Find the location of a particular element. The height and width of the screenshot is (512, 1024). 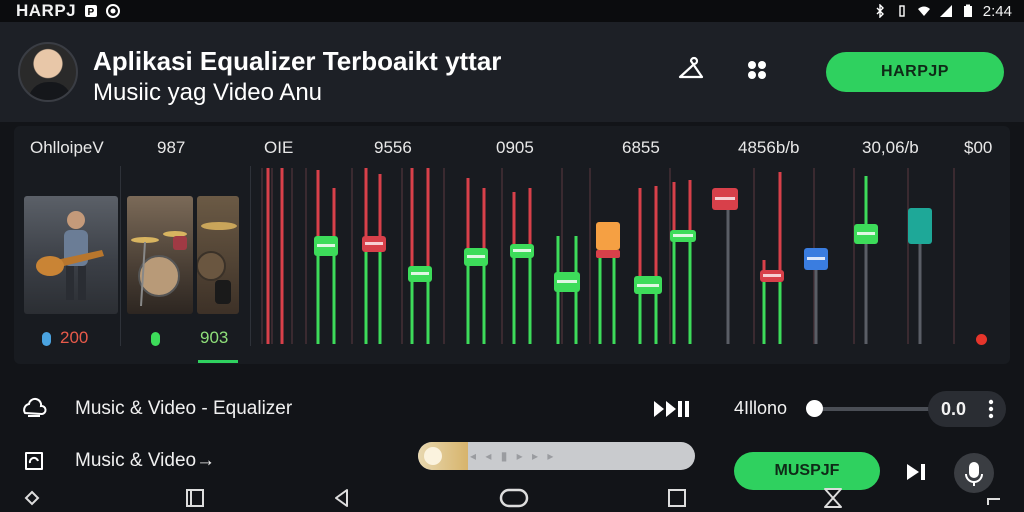

page-title: Aplikasi Equalizer Terboaikt yttar is located at coordinates (297, 61).